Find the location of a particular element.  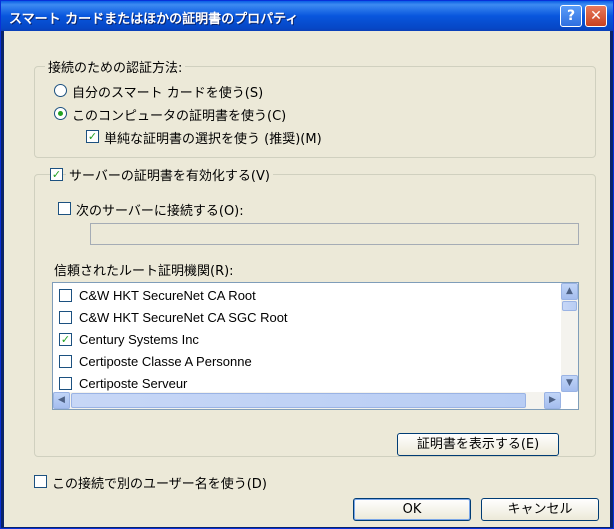

radio-this-computer-cert is located at coordinates (60, 113).